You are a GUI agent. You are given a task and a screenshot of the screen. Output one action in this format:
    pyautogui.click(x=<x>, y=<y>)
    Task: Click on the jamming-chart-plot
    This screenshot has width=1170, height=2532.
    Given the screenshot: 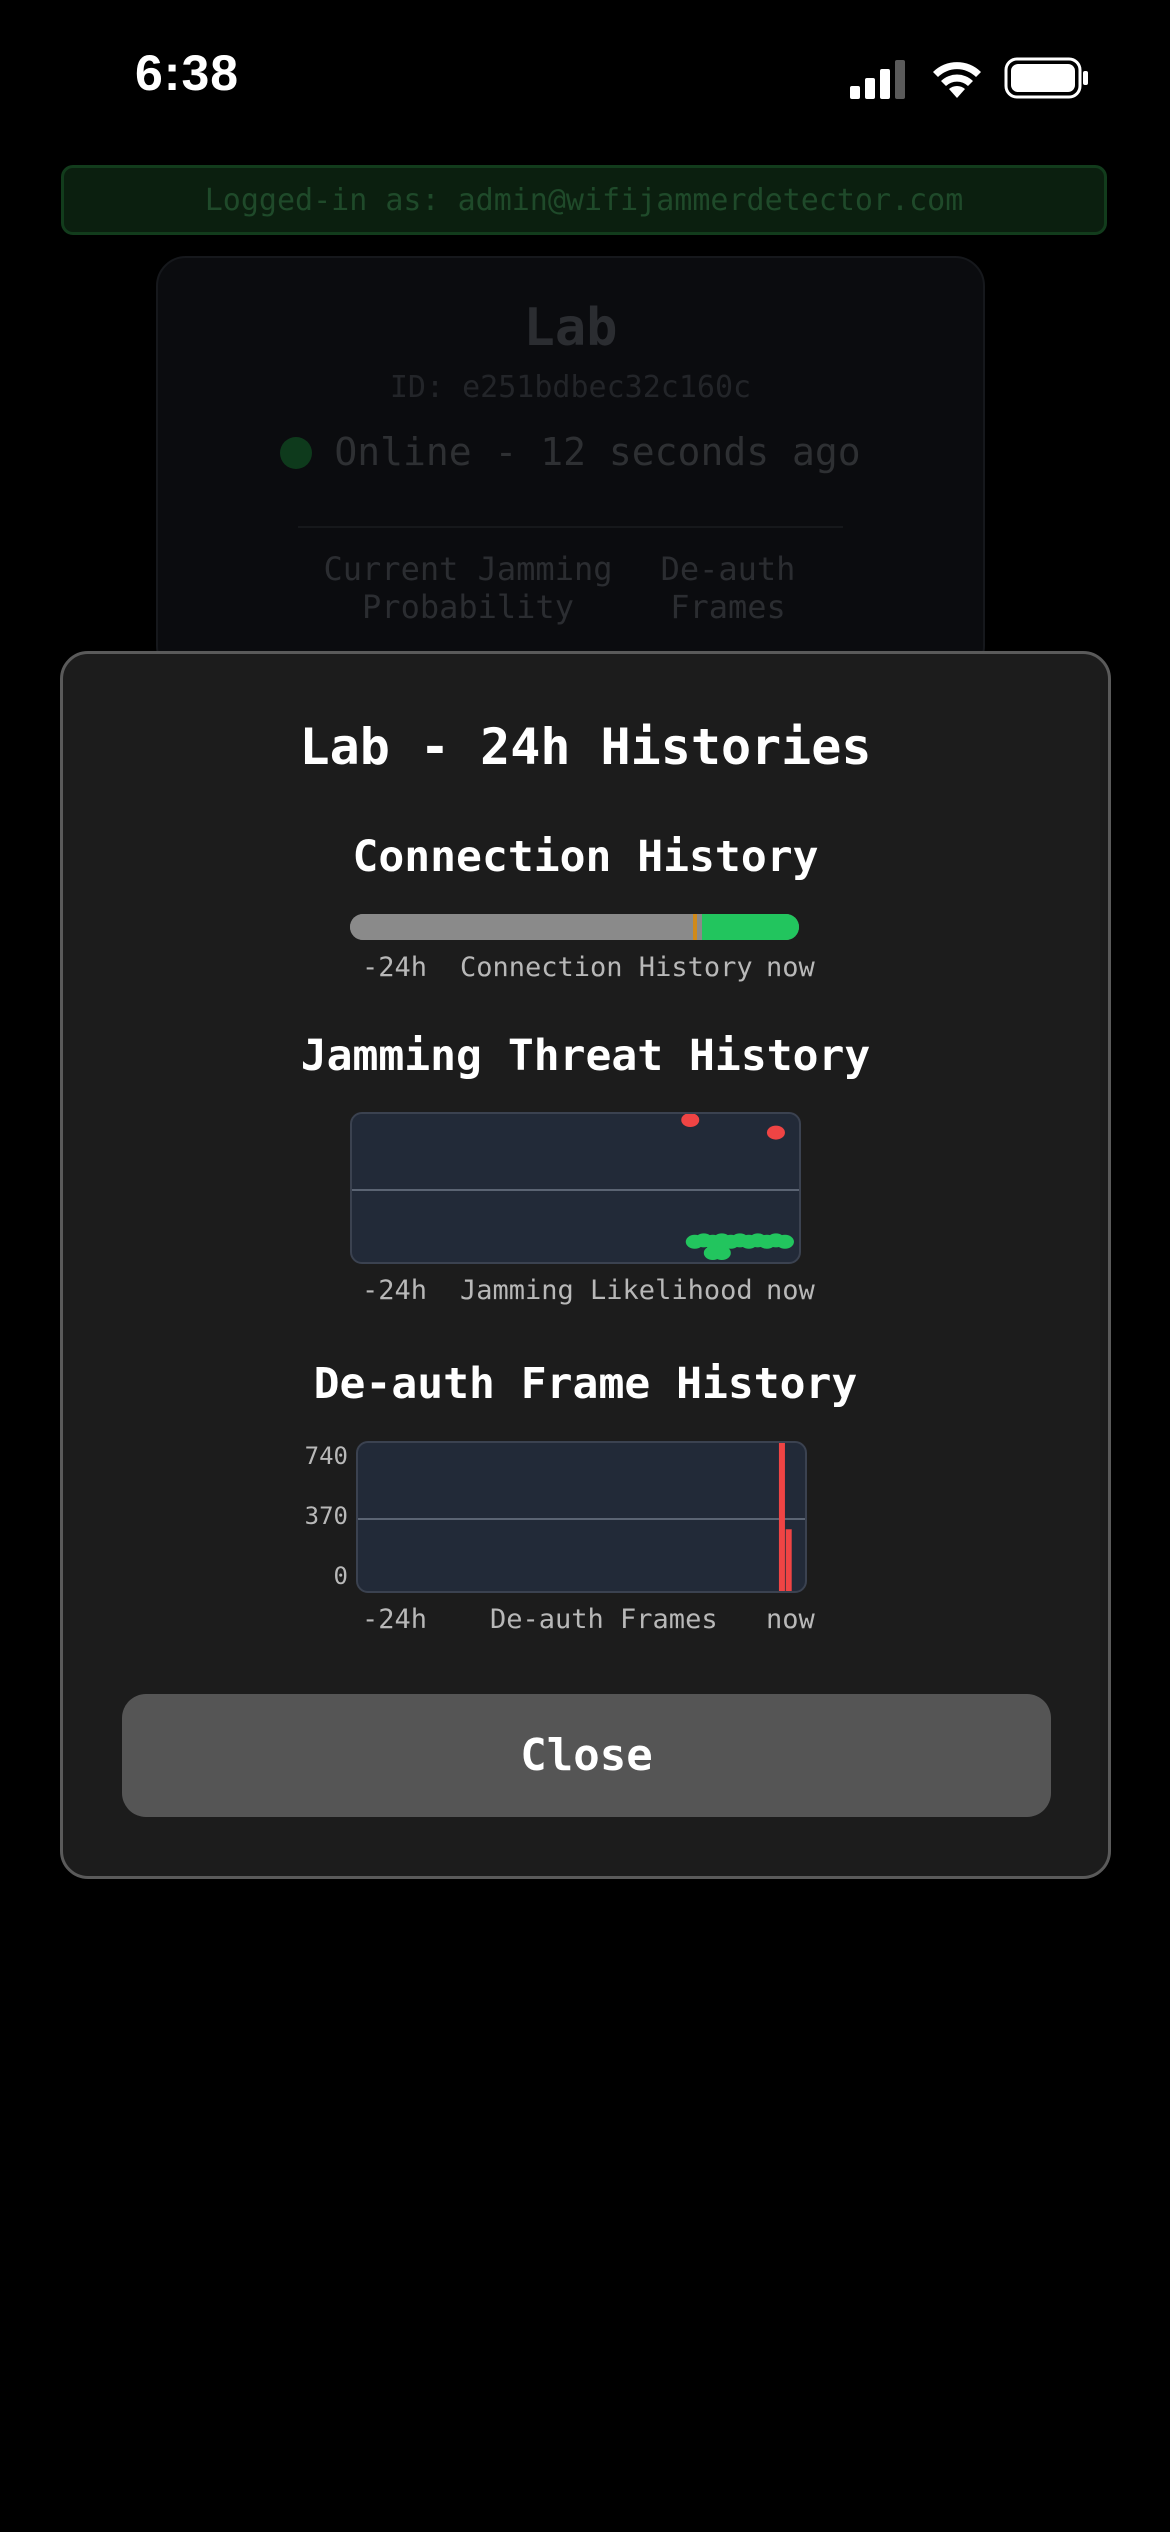 What is the action you would take?
    pyautogui.click(x=575, y=1187)
    